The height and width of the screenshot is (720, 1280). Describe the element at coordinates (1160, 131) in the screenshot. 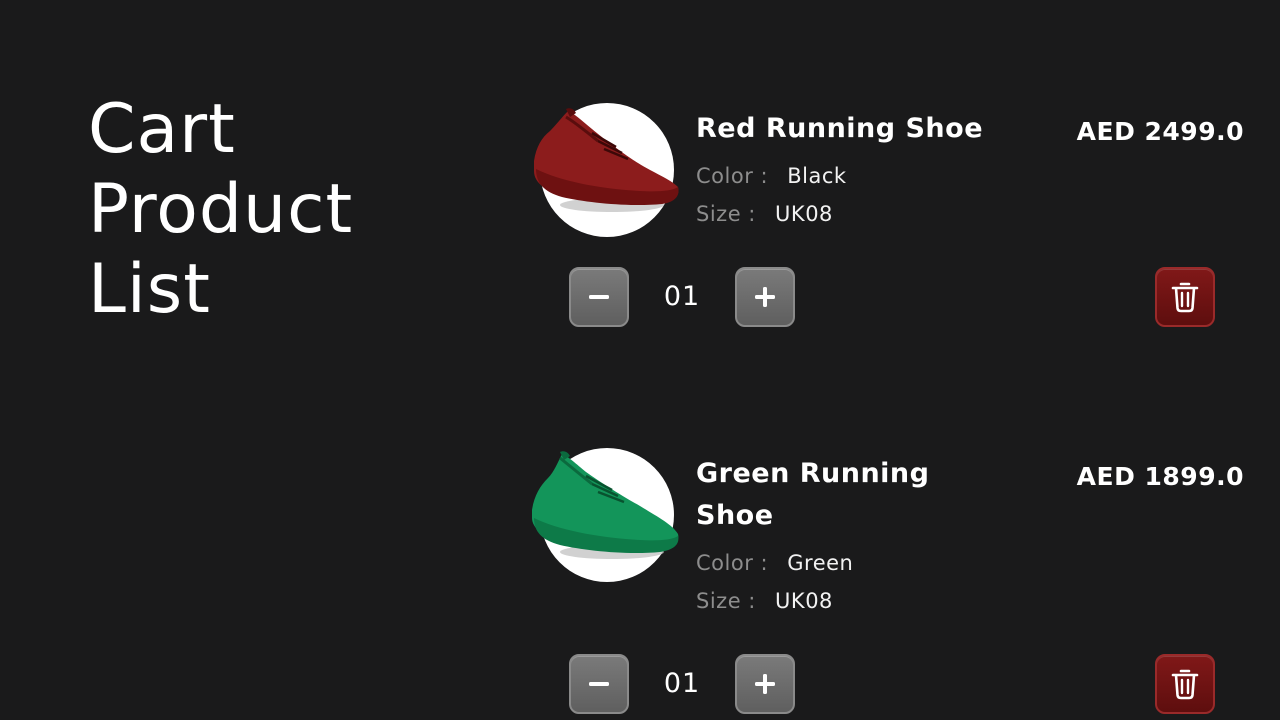

I see `product-price: AED 2499.0` at that location.